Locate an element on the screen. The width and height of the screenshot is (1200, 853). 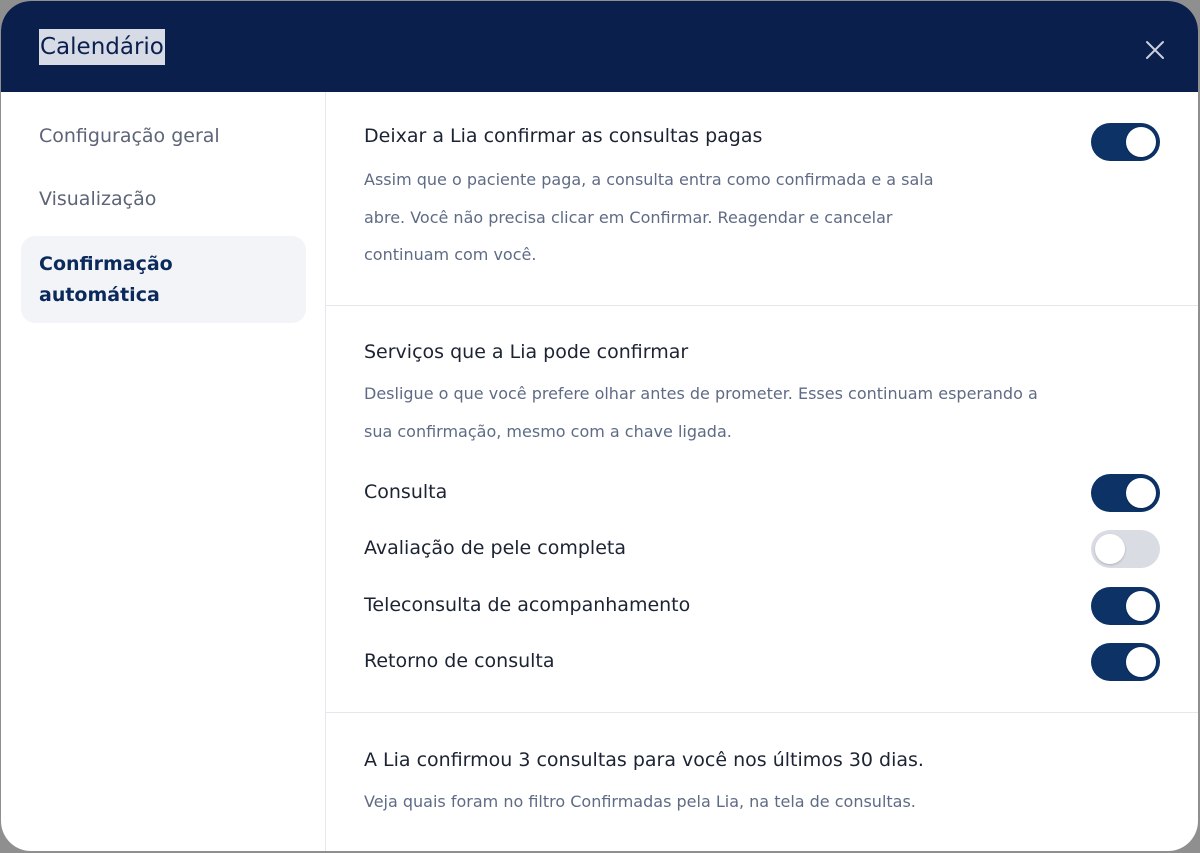
sidebar-item-general: Configuração geral is located at coordinates (163, 136).